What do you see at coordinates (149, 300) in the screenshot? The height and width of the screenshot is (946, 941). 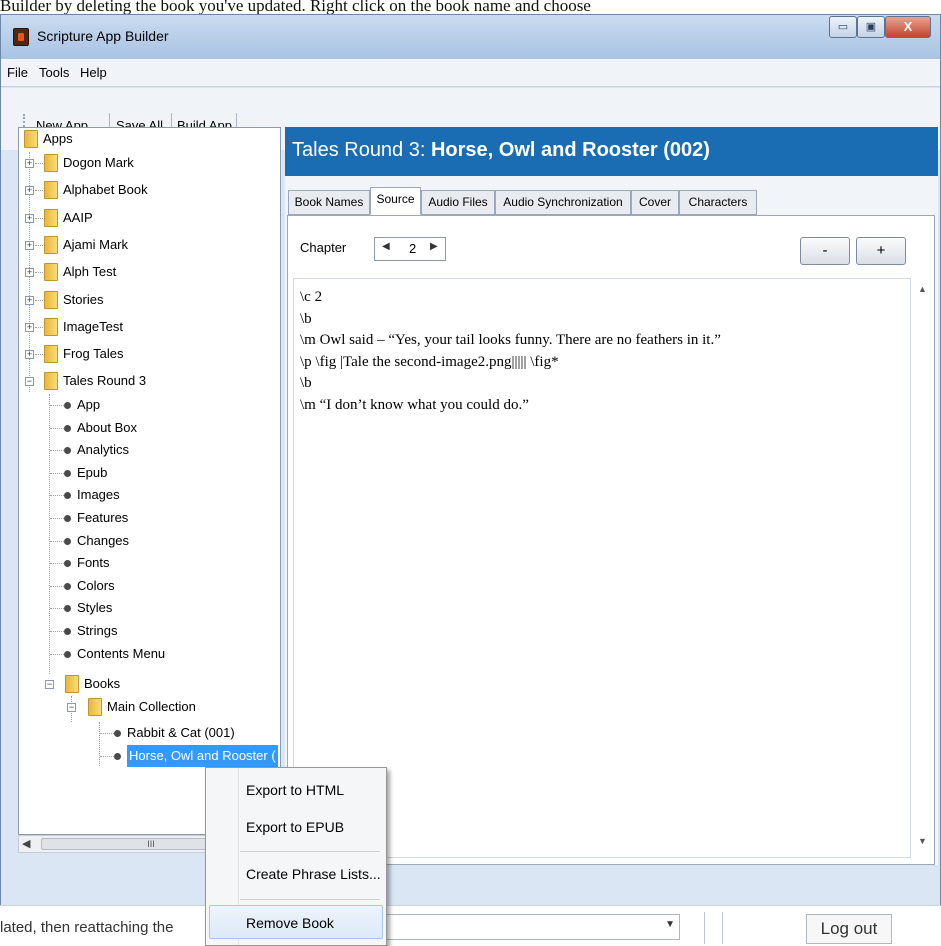 I see `tree-app-item: + Stories` at bounding box center [149, 300].